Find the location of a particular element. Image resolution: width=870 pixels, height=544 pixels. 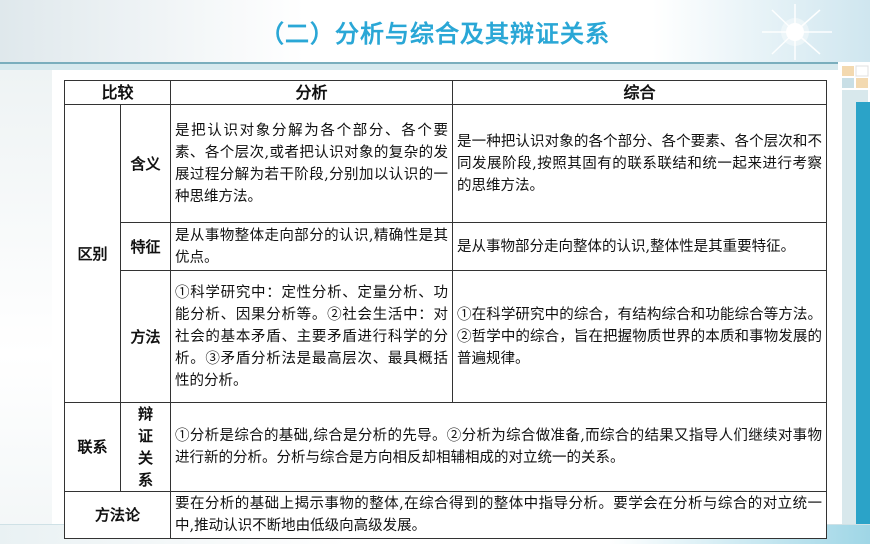

group-label-connection: 联系 is located at coordinates (92, 447).